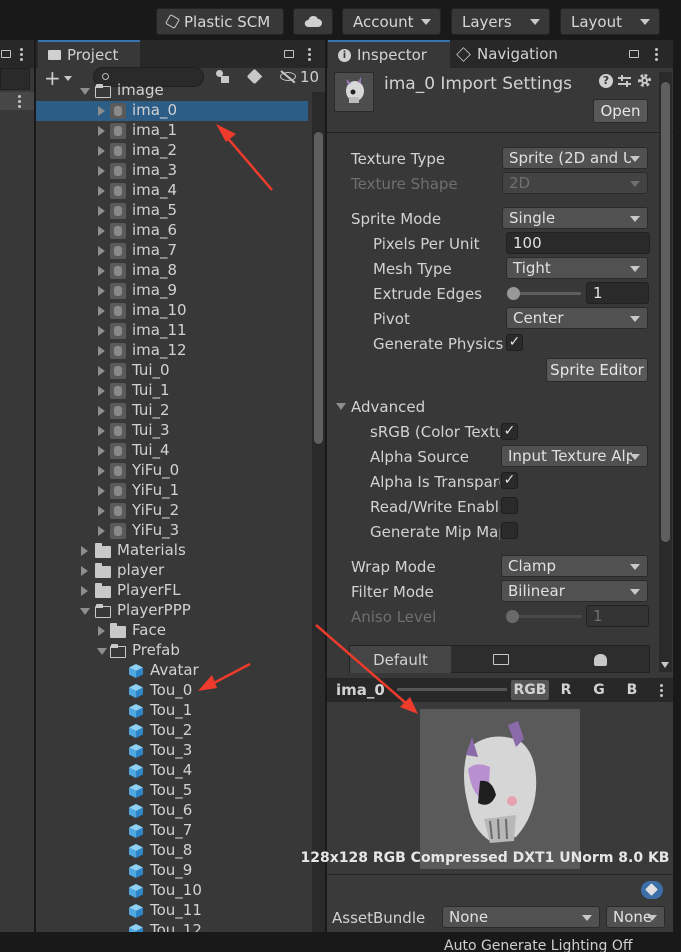 The width and height of the screenshot is (681, 952). I want to click on tree-item: ima_11, so click(172, 331).